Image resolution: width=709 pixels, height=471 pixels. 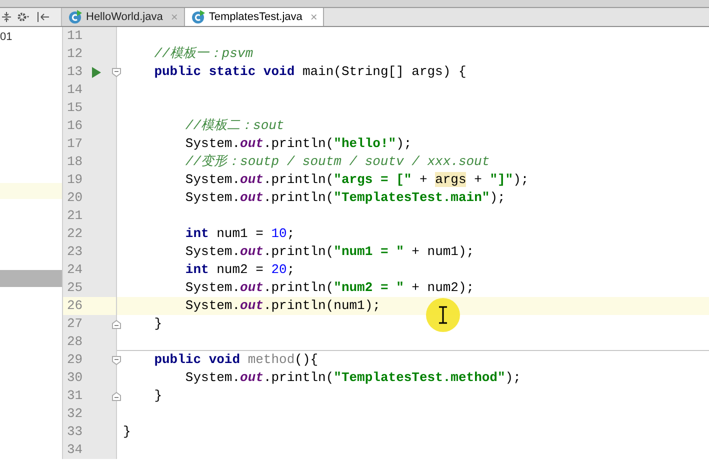 I want to click on code-line: //变形：soutp / soutm / soutv / xxx.sout, so click(x=337, y=162).